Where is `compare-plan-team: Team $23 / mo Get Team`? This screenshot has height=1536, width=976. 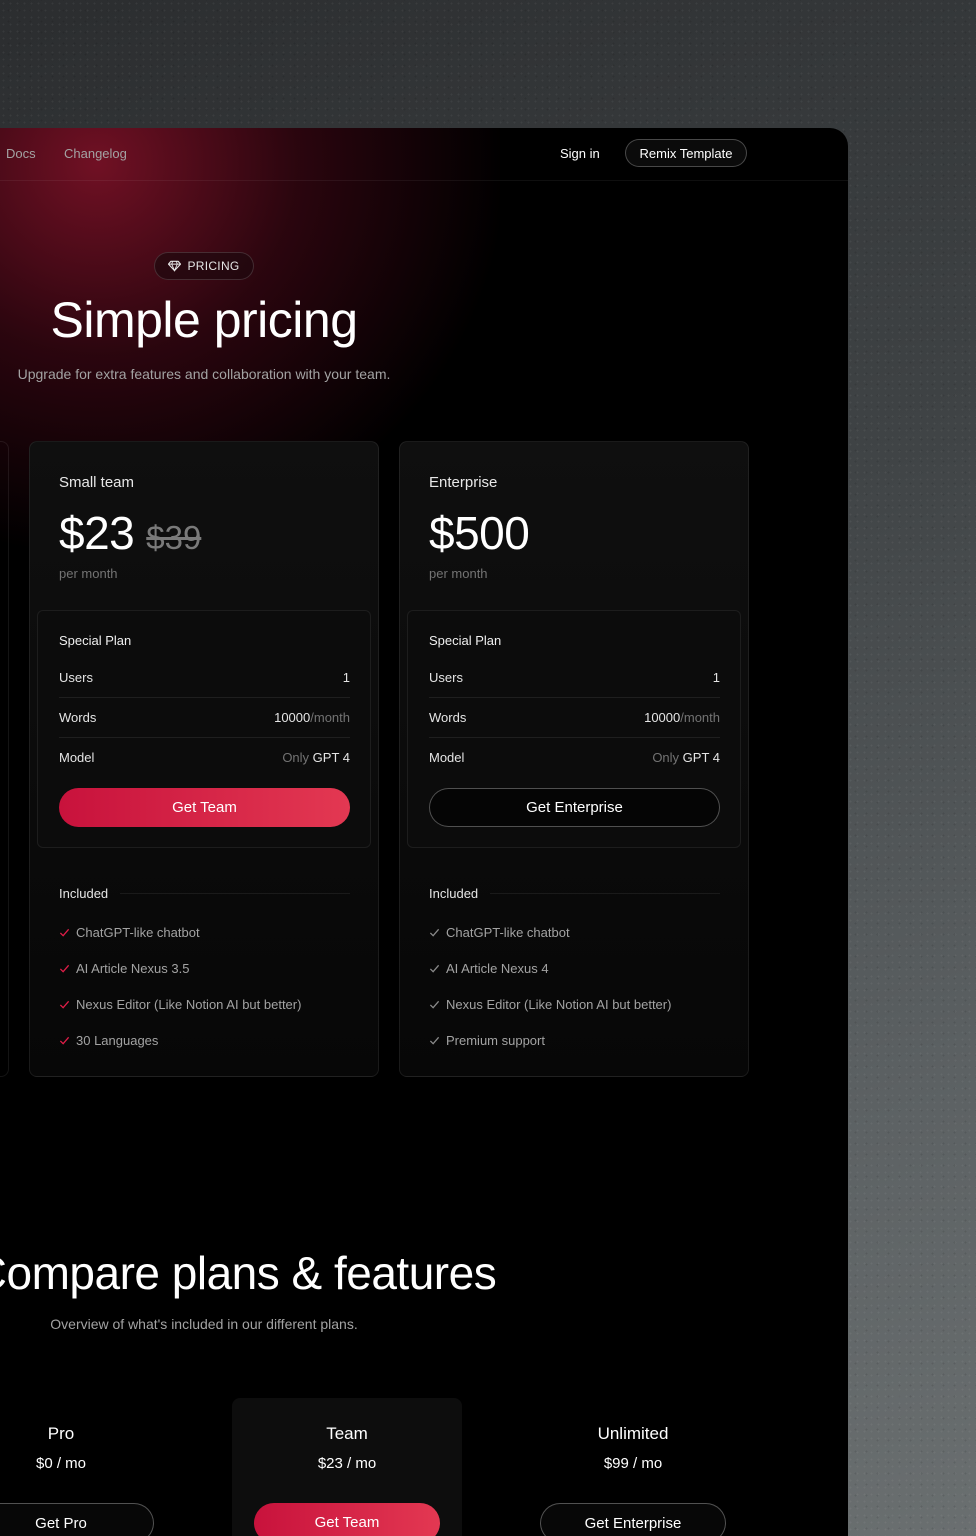 compare-plan-team: Team $23 / mo Get Team is located at coordinates (347, 1467).